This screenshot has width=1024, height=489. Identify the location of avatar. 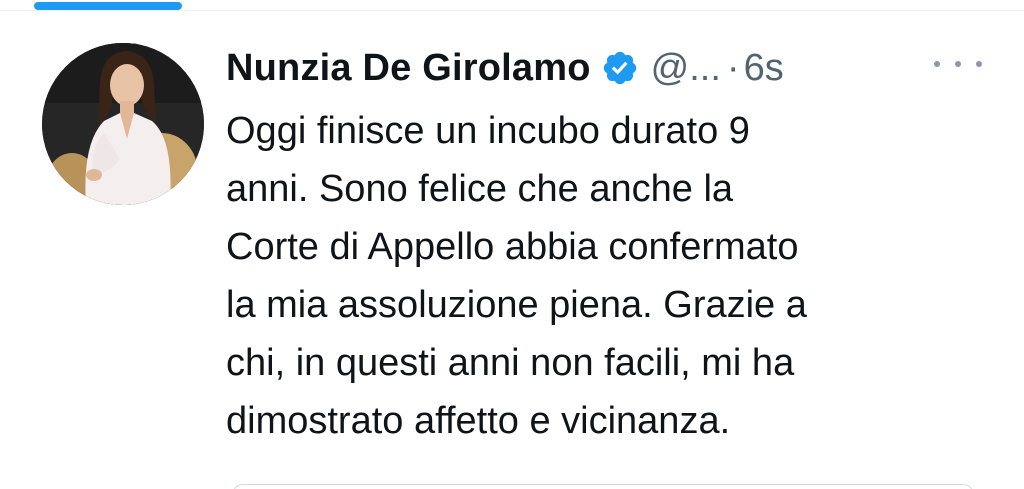
(123, 124).